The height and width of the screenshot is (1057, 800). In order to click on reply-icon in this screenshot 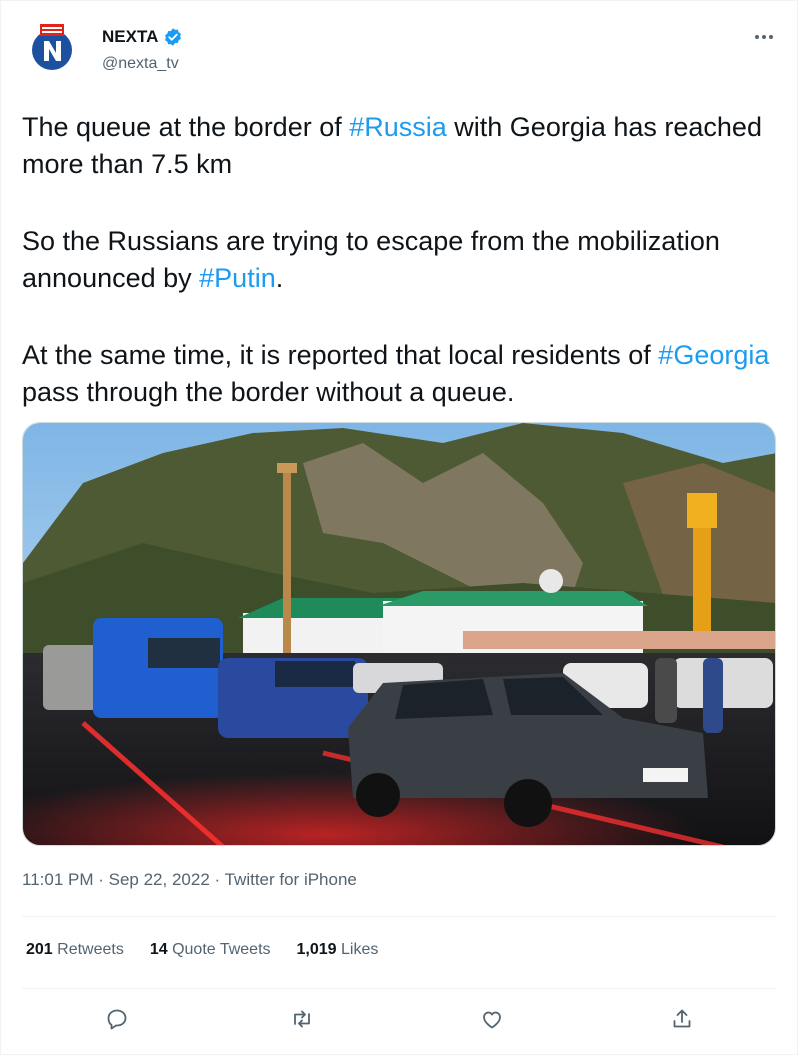, I will do `click(117, 1019)`.